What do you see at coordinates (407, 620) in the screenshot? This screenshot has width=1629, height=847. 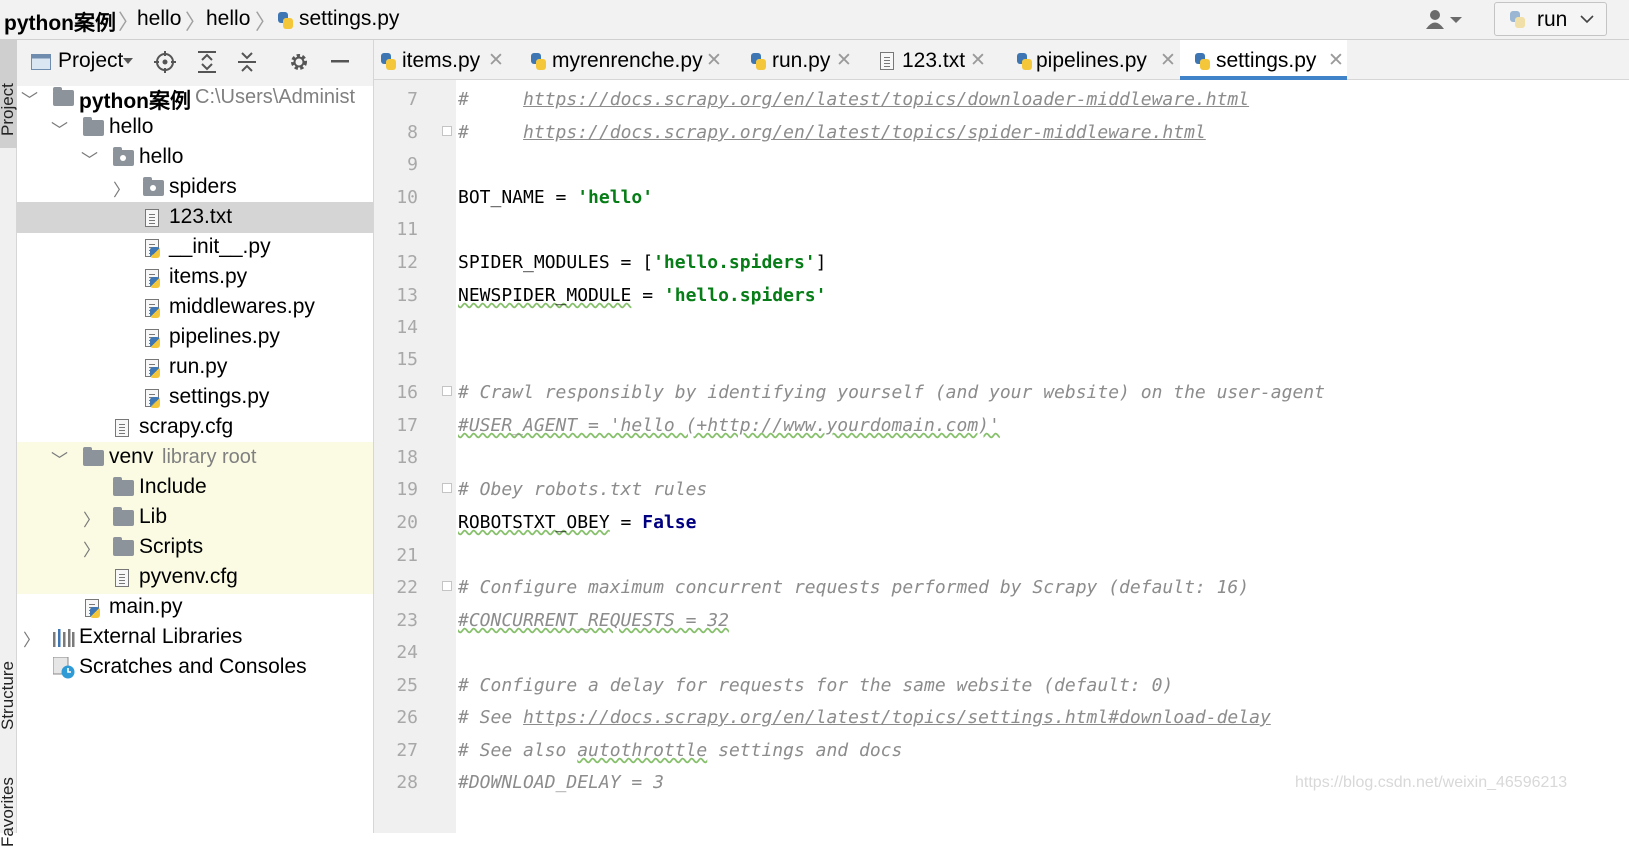 I see `line-number: 23` at bounding box center [407, 620].